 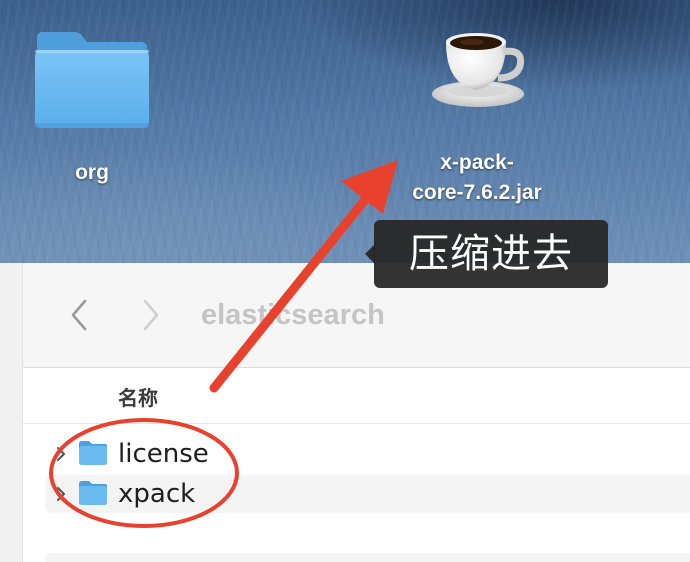 I want to click on annotation-label: 压缩进去, so click(x=486, y=254).